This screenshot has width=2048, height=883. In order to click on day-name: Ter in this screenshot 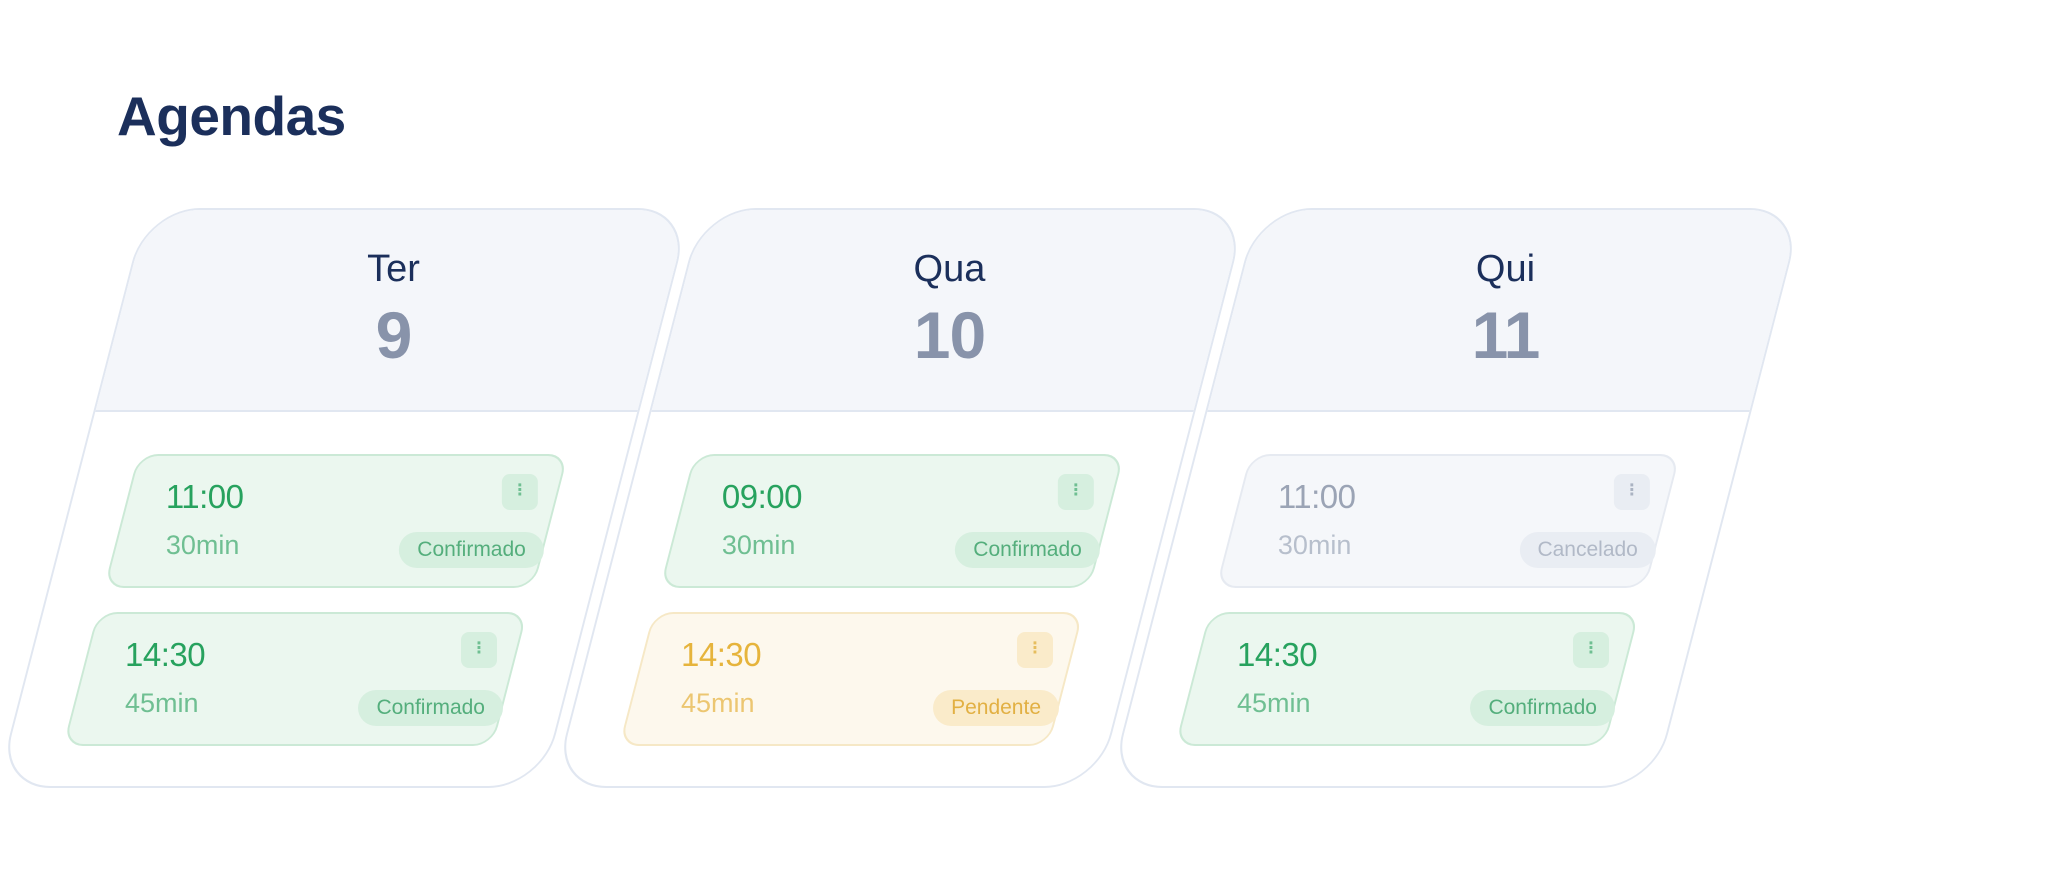, I will do `click(393, 269)`.